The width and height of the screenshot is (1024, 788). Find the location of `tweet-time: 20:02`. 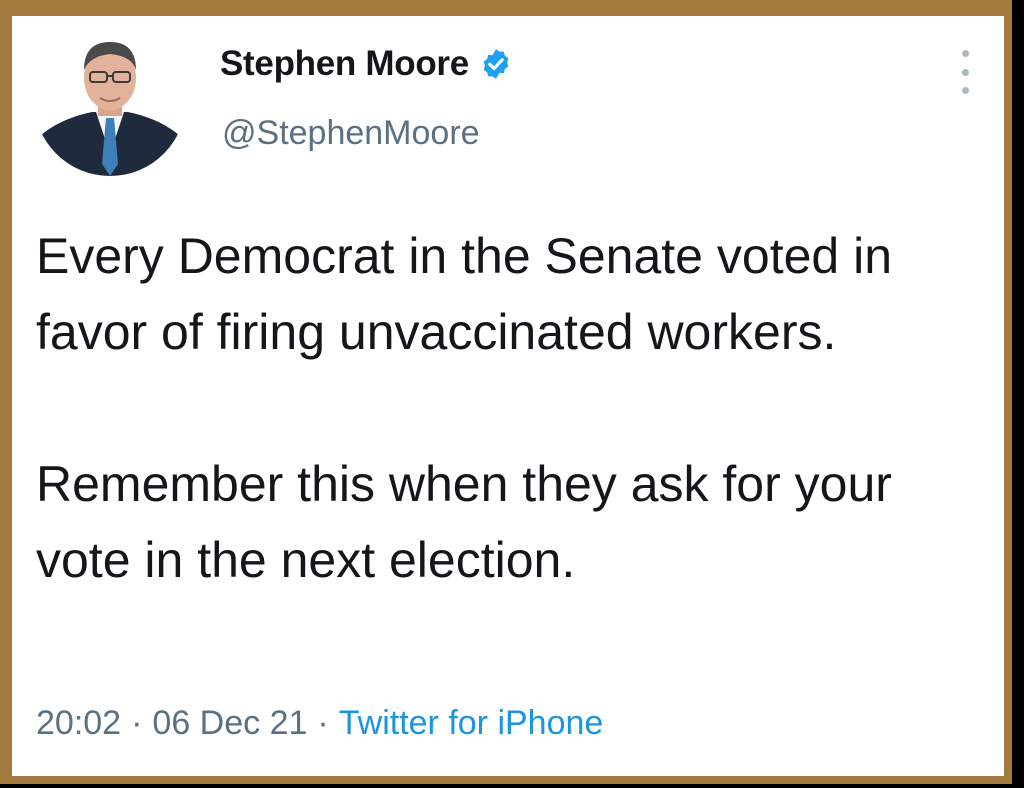

tweet-time: 20:02 is located at coordinates (78, 723).